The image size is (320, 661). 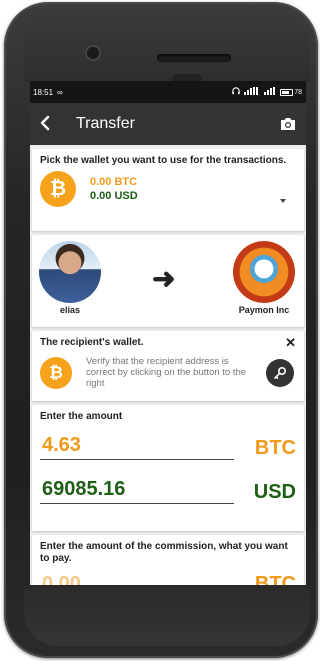 I want to click on recipient-name: Paymon Inc, so click(x=264, y=310).